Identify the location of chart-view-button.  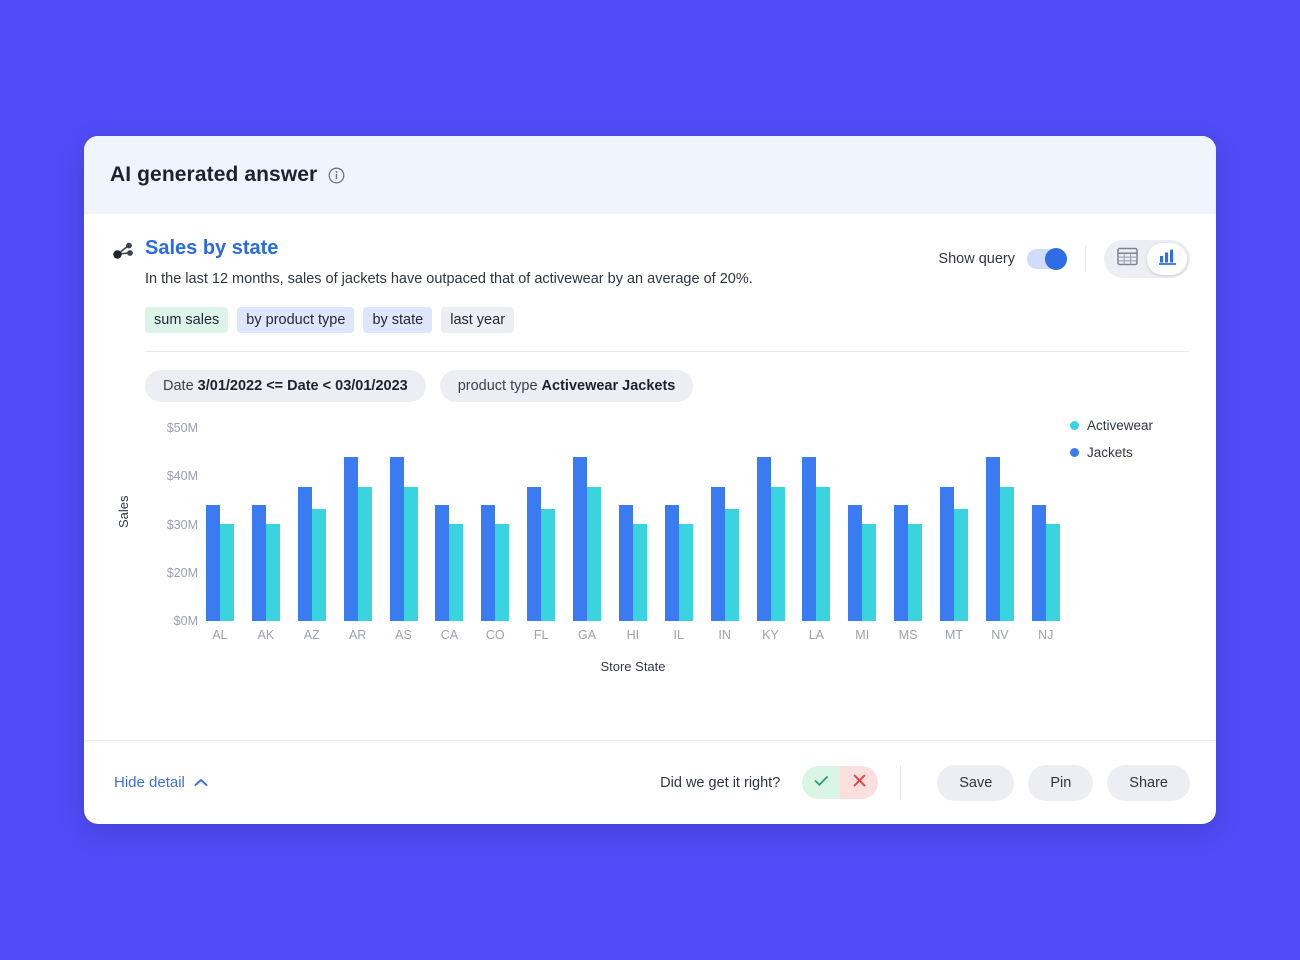
(1167, 259).